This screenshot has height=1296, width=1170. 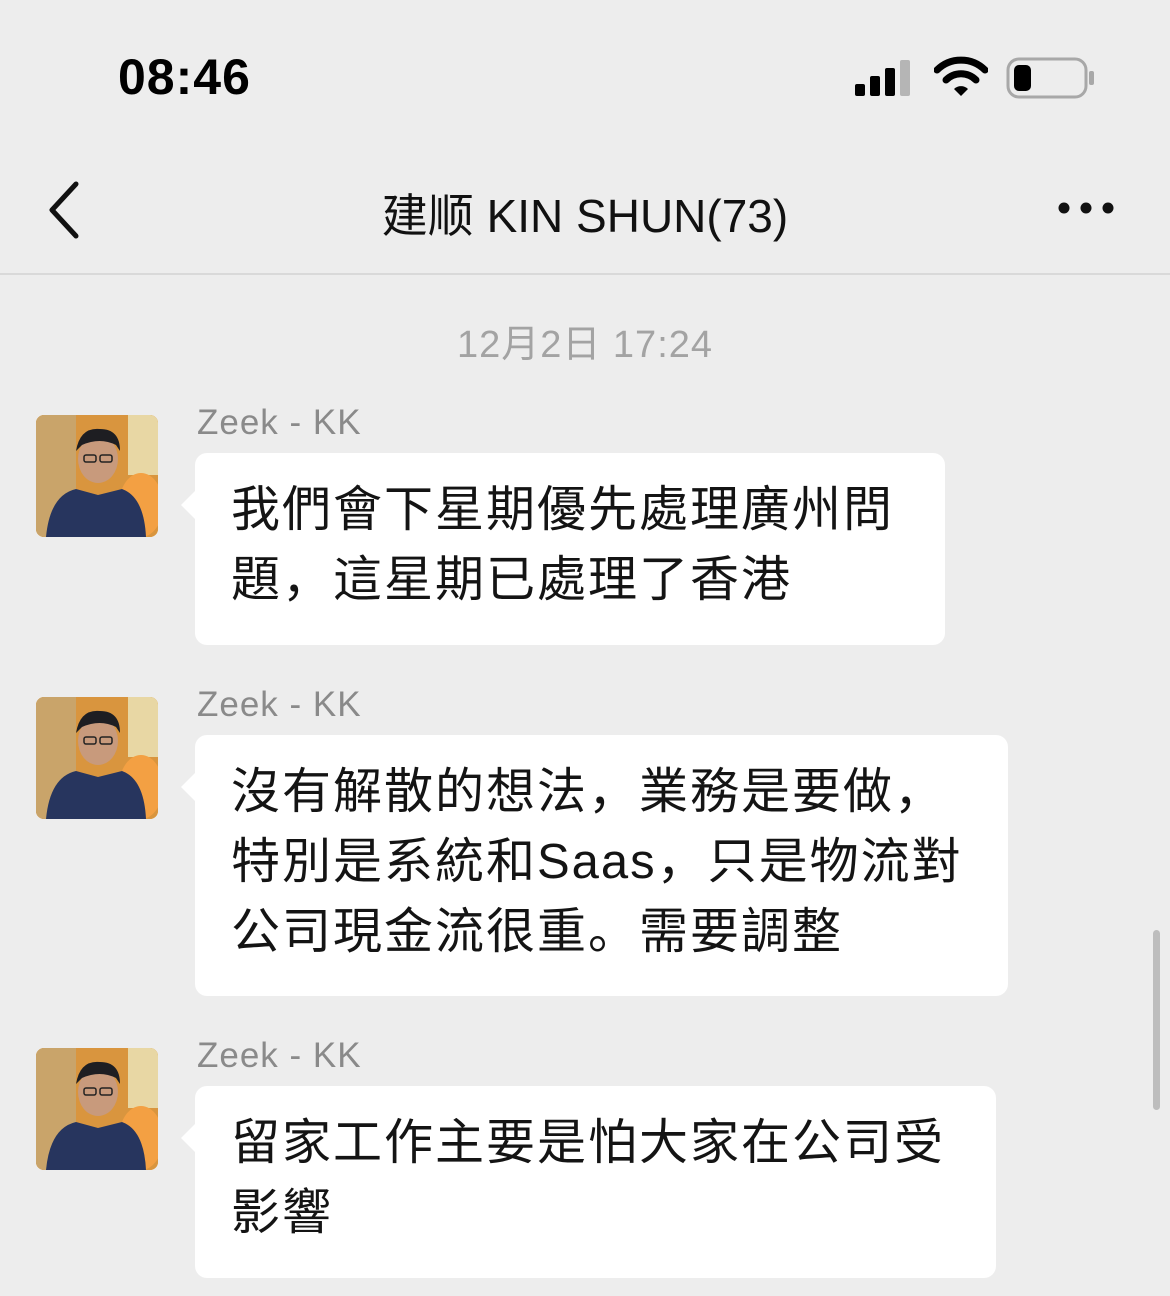 I want to click on more-options-button, so click(x=1086, y=208).